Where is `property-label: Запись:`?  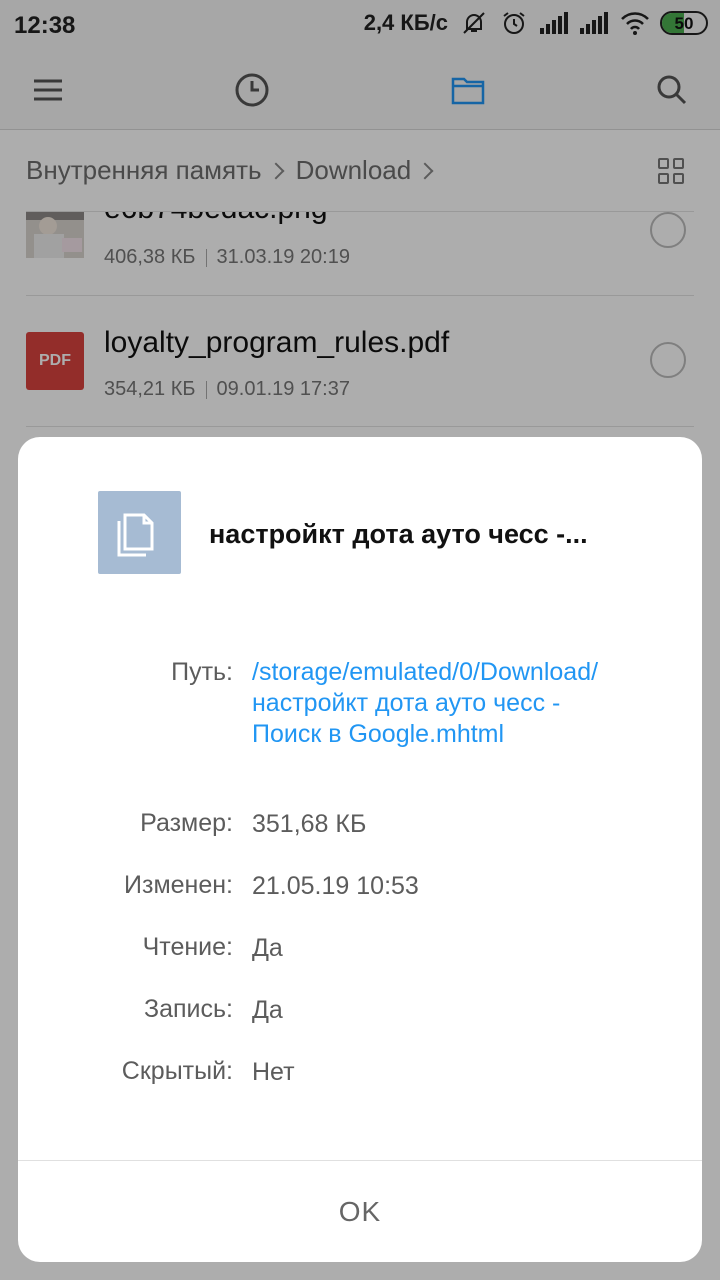
property-label: Запись: is located at coordinates (188, 1009).